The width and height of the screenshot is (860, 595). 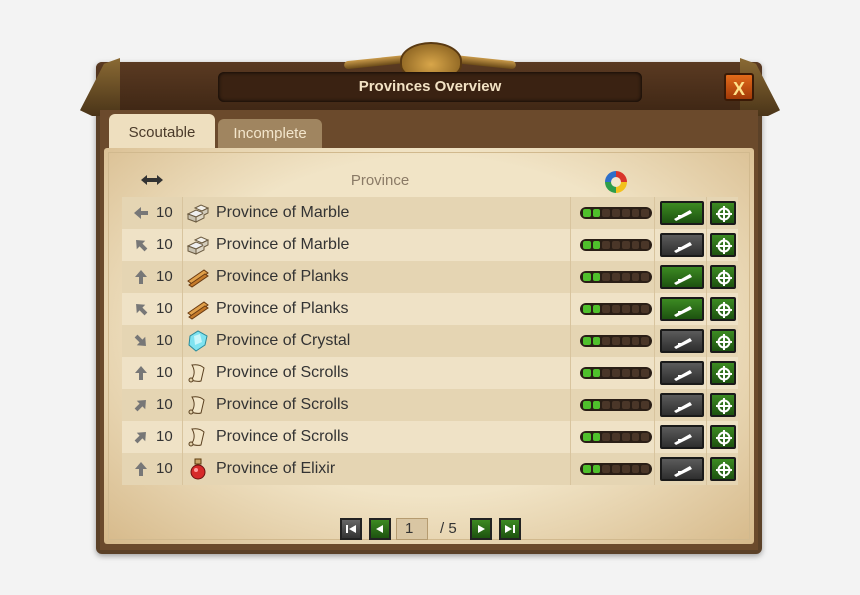 I want to click on next-page-button, so click(x=481, y=529).